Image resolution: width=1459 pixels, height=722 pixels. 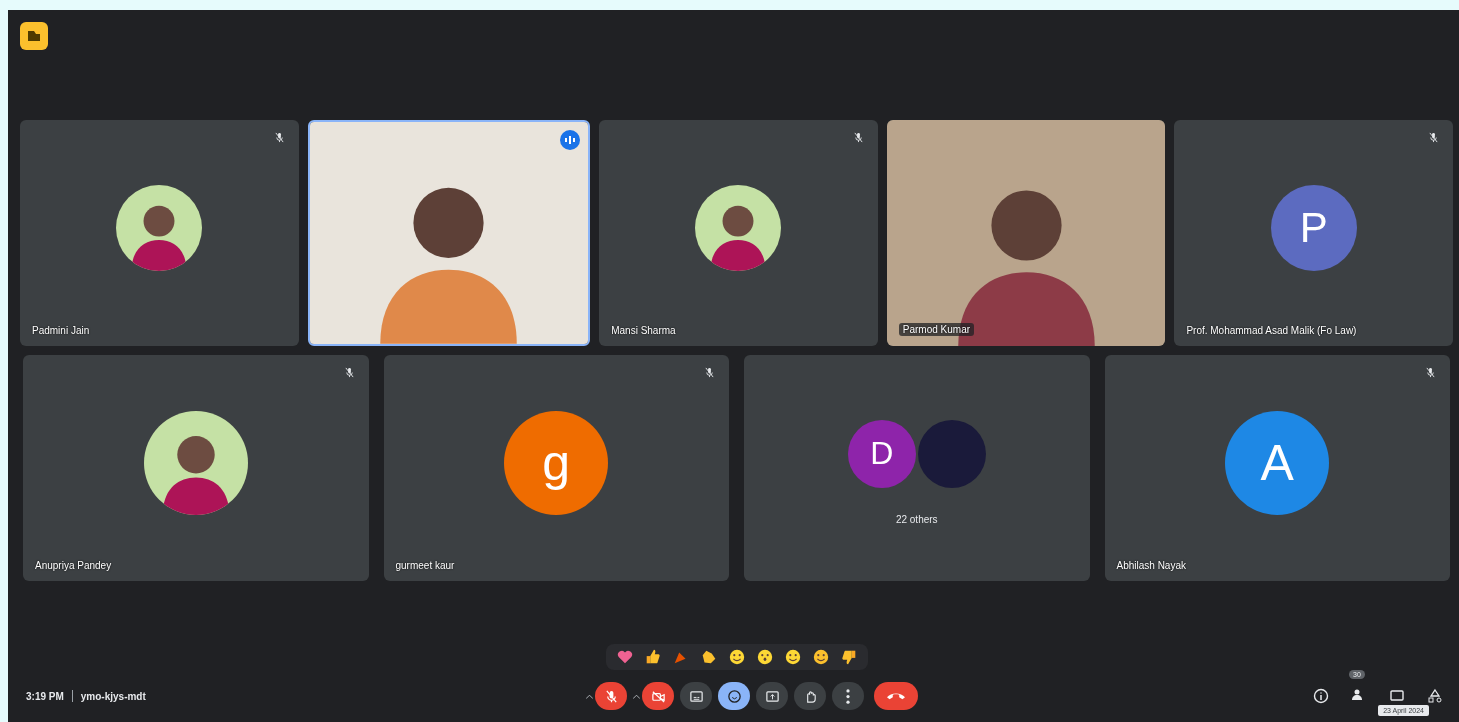 What do you see at coordinates (1151, 565) in the screenshot?
I see `participant-name: Abhilash Nayak` at bounding box center [1151, 565].